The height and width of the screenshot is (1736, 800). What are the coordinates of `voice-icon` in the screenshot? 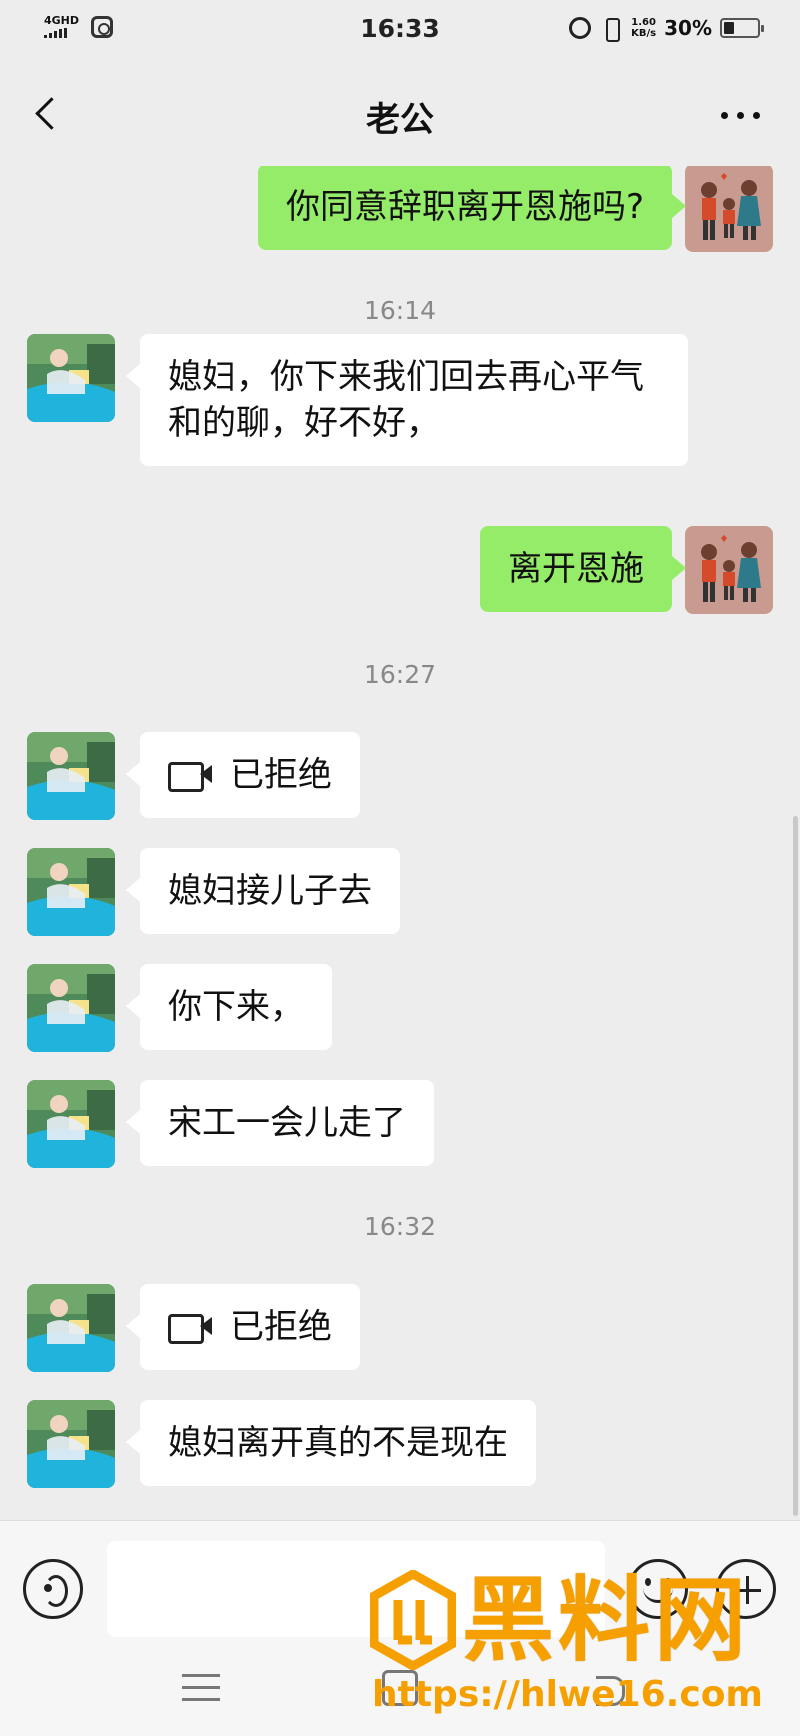 It's located at (53, 1589).